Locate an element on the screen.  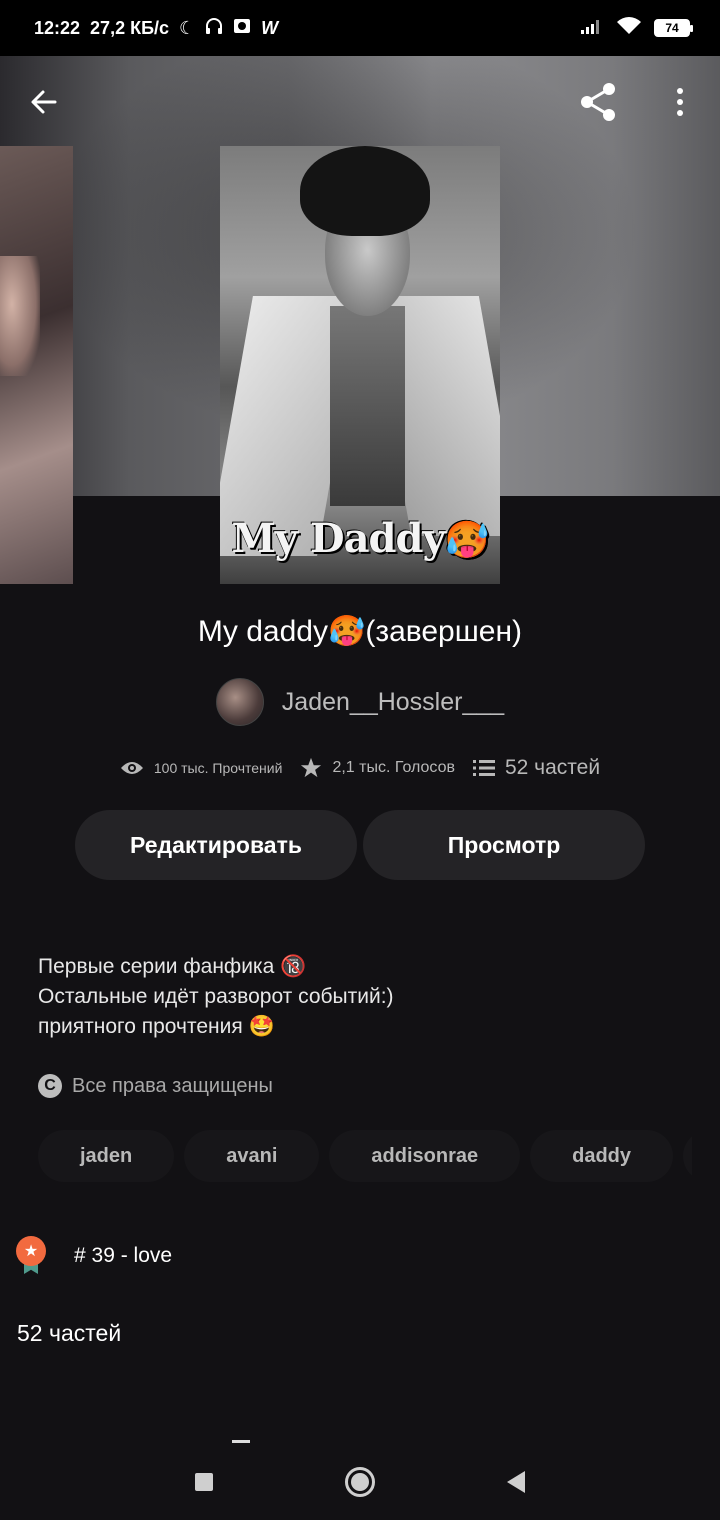
square-icon is located at coordinates (204, 1482).